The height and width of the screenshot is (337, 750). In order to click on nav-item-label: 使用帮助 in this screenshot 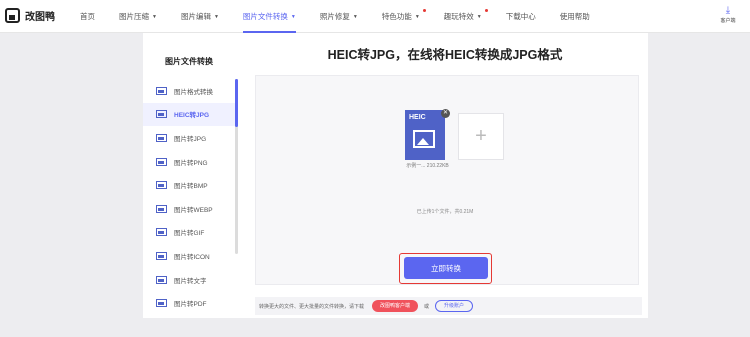, I will do `click(574, 16)`.